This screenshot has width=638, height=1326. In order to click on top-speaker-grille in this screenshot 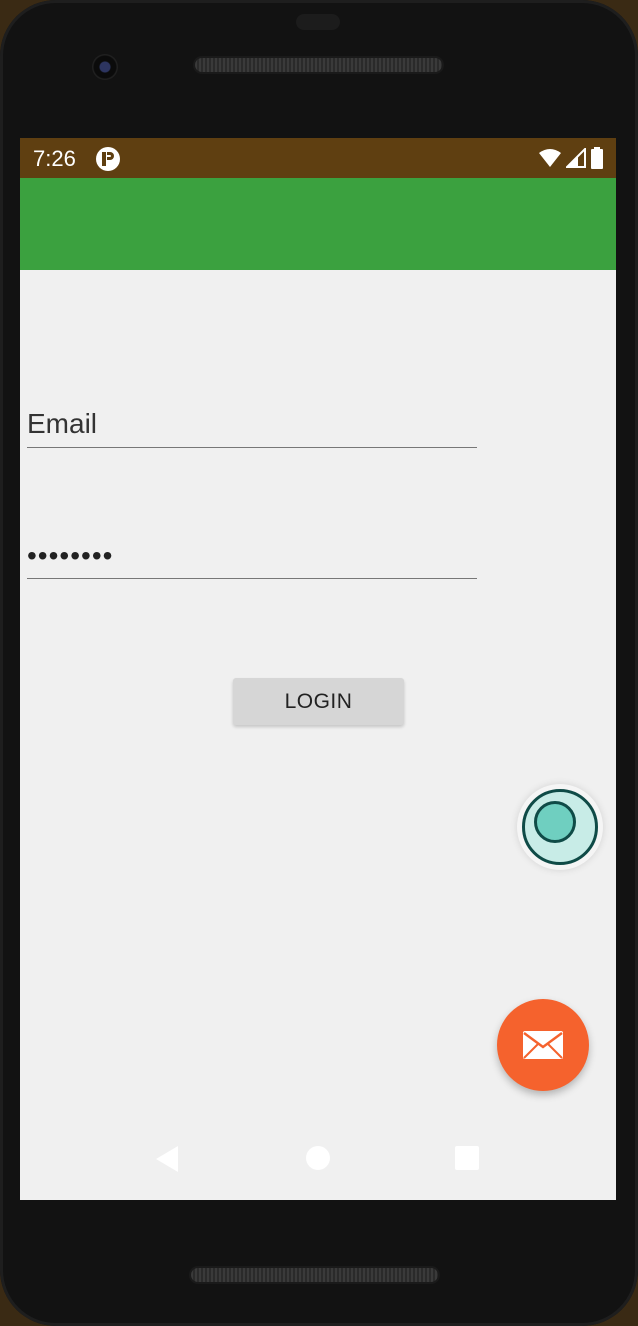, I will do `click(318, 65)`.